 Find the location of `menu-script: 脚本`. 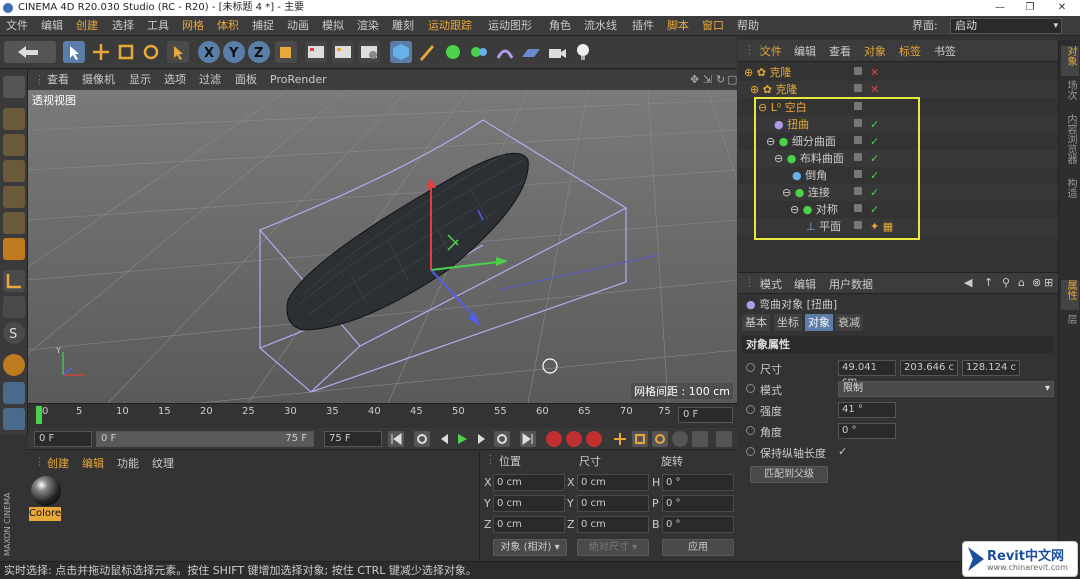

menu-script: 脚本 is located at coordinates (678, 26).